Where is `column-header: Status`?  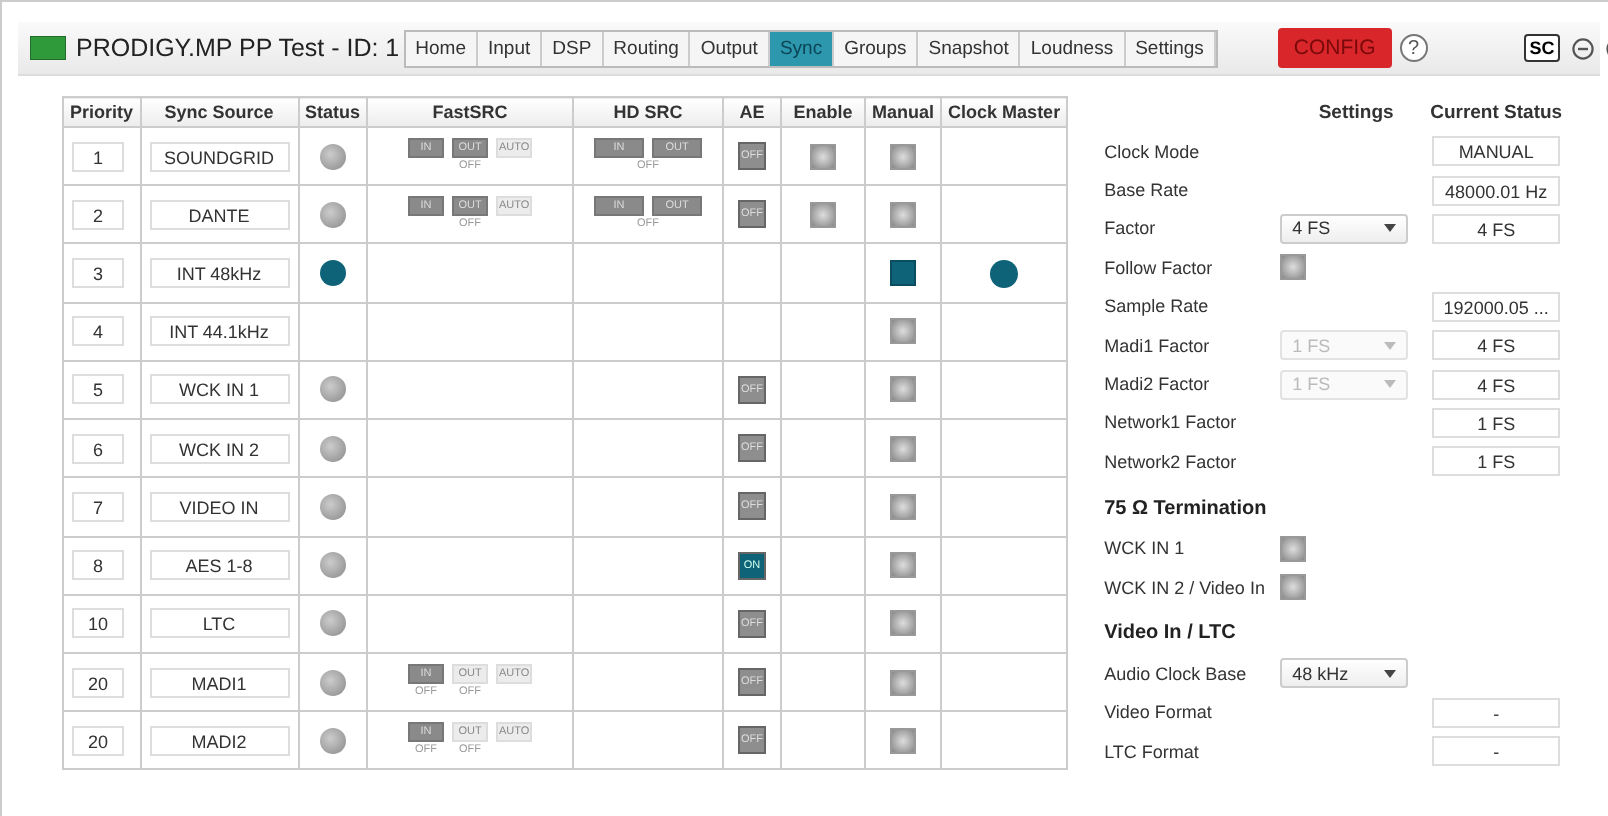
column-header: Status is located at coordinates (333, 112).